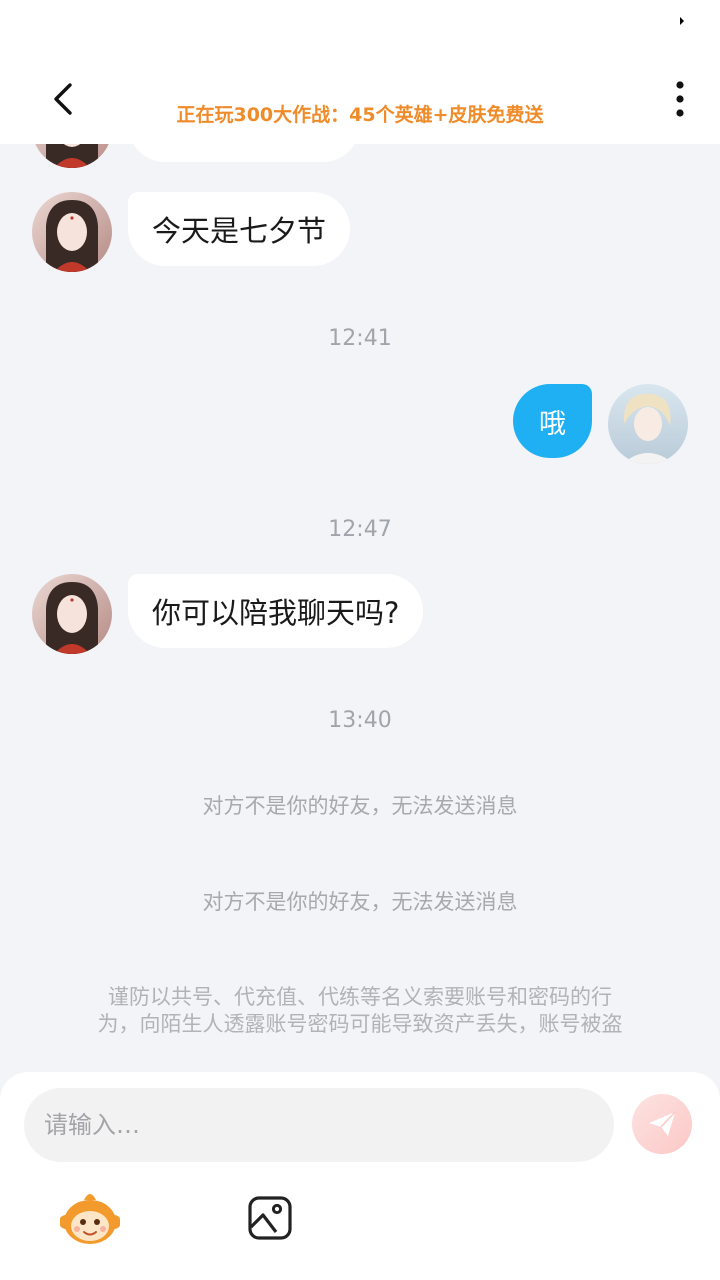  I want to click on more-options-button, so click(680, 99).